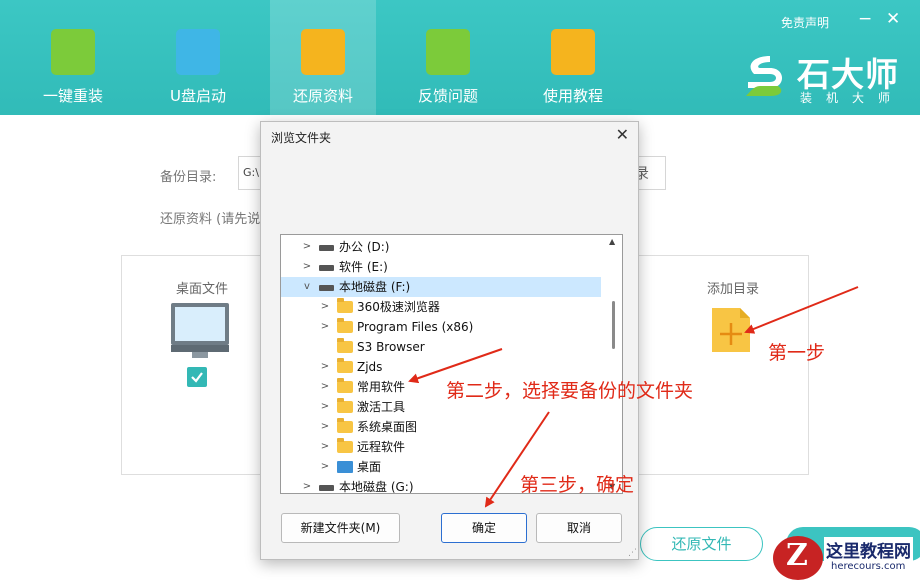  What do you see at coordinates (570, 391) in the screenshot?
I see `step2-annotation: 第二步，选择要备份的文件夹` at bounding box center [570, 391].